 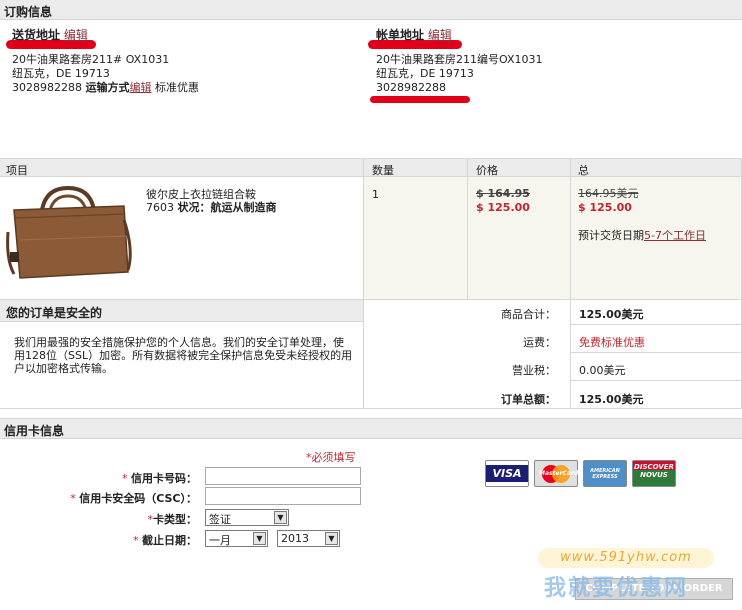 What do you see at coordinates (642, 215) in the screenshot?
I see `item-total: 164.95美元 $ 125.00 预计交货日期5-7个工作日` at bounding box center [642, 215].